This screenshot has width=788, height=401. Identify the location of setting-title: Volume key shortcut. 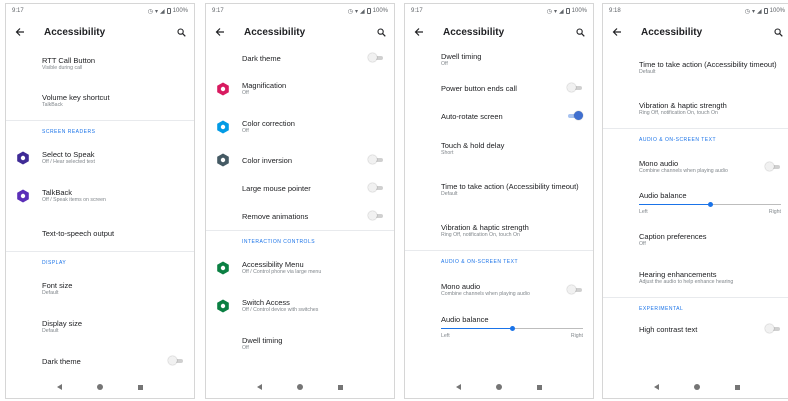
(76, 97).